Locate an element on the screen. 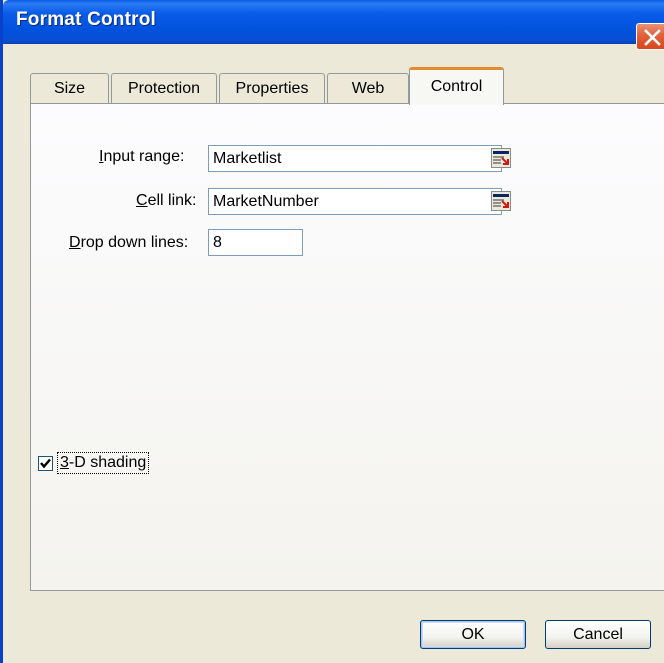  tab-label: Control is located at coordinates (456, 86).